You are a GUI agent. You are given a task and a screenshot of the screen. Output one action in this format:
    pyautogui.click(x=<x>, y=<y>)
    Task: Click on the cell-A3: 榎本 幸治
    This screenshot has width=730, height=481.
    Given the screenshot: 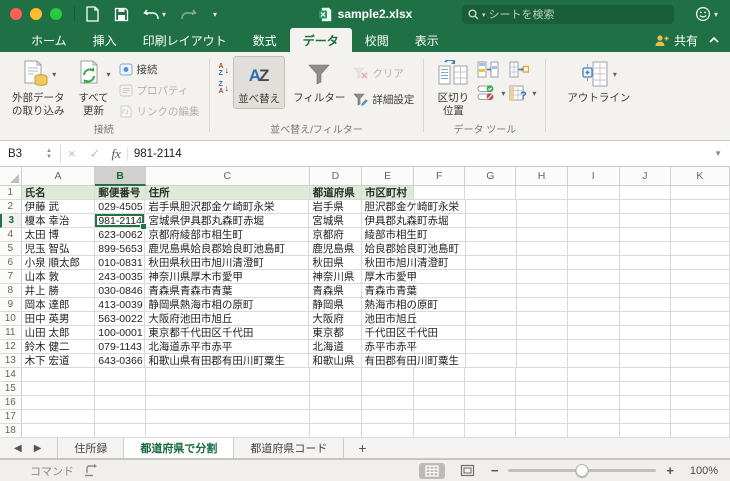 What is the action you would take?
    pyautogui.click(x=58, y=221)
    